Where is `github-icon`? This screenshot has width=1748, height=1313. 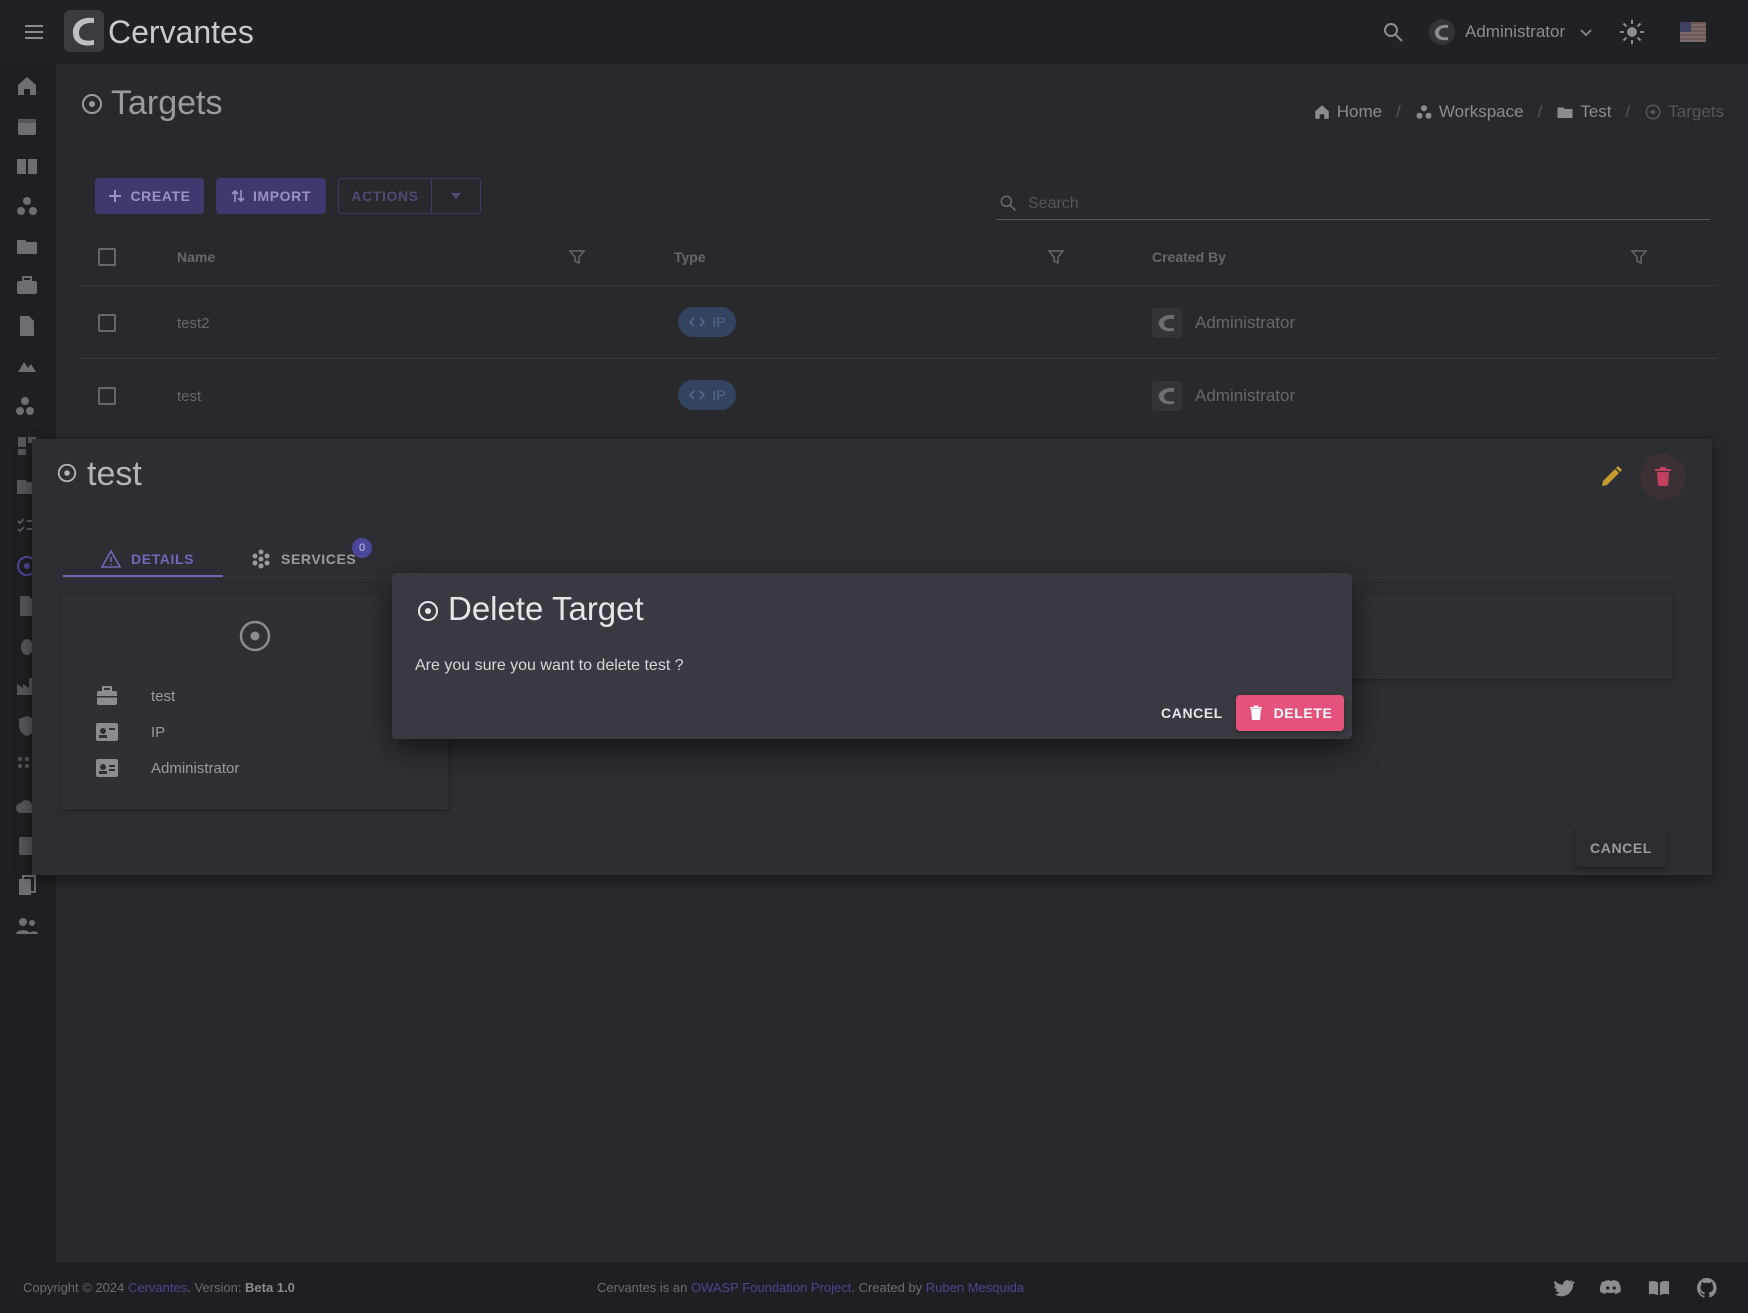
github-icon is located at coordinates (1707, 1288).